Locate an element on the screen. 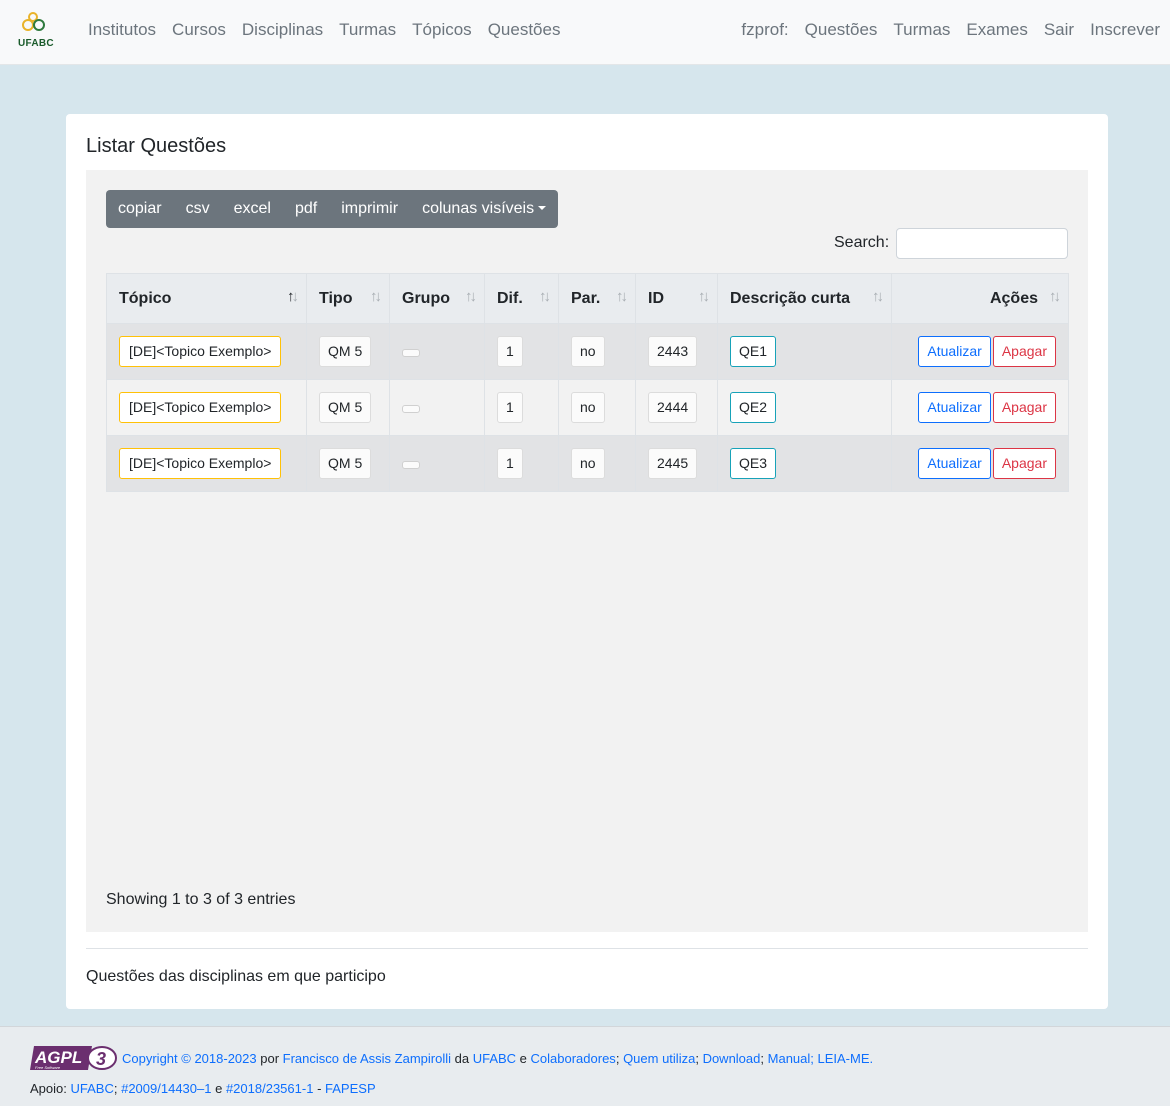 The image size is (1170, 1106). apoio-label: Apoio: is located at coordinates (48, 1088).